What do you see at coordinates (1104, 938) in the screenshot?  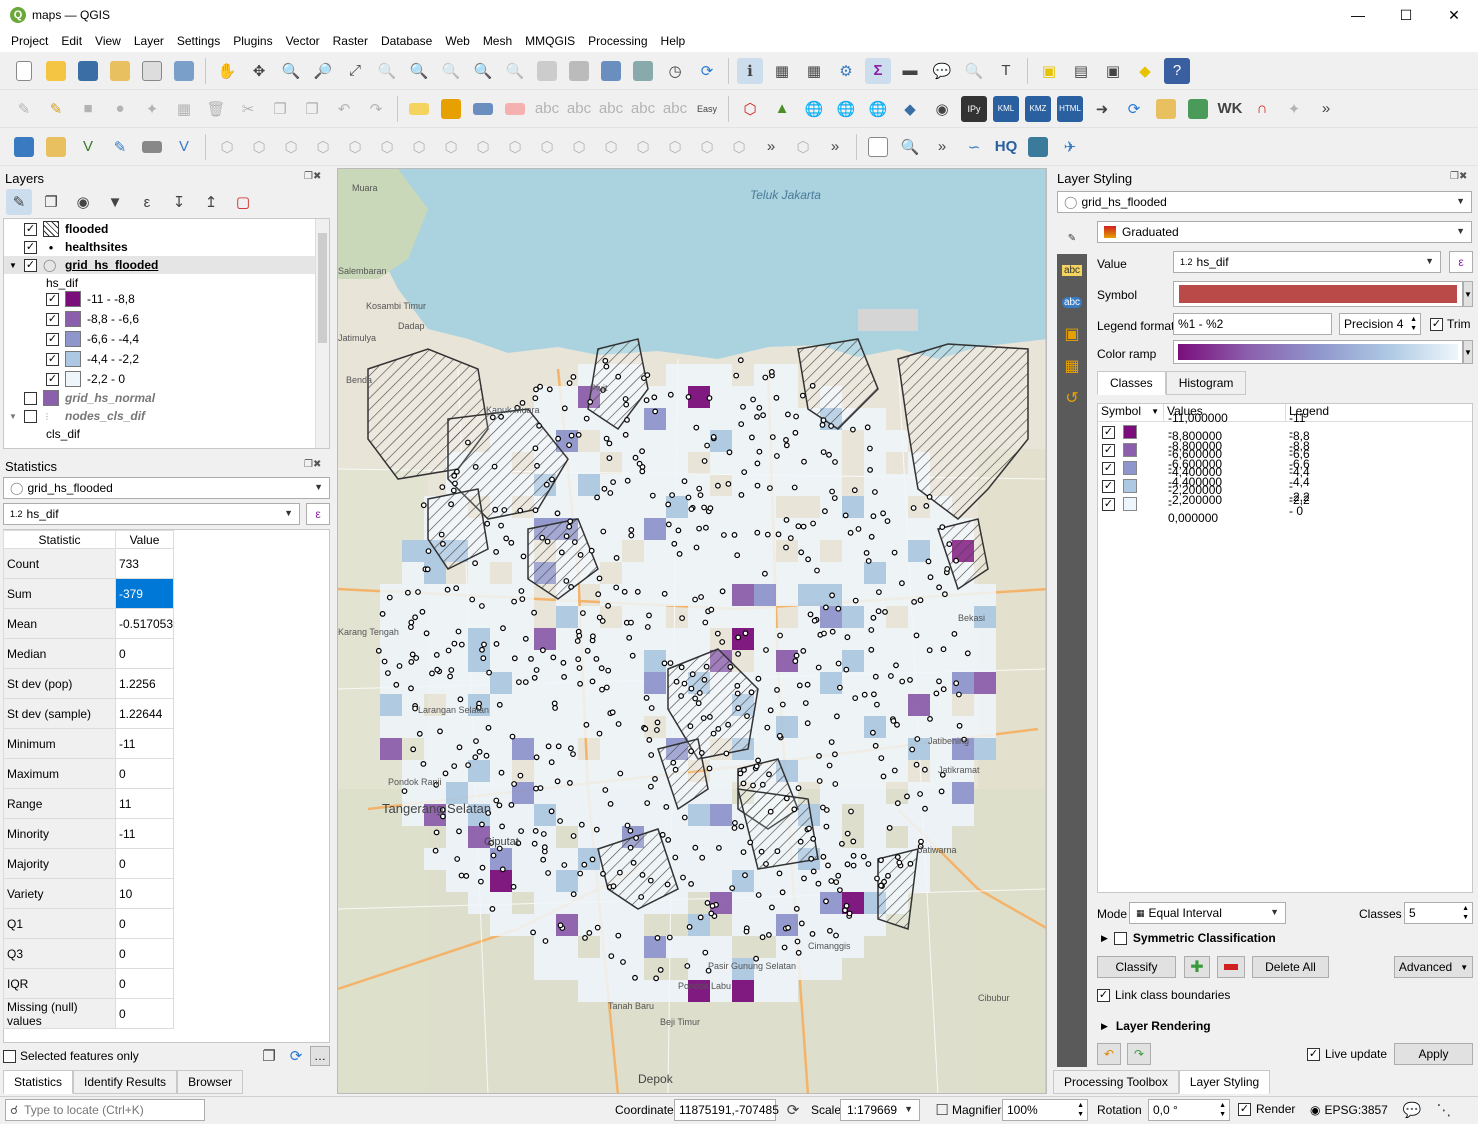 I see `expand-arrow-icon: ▶` at bounding box center [1104, 938].